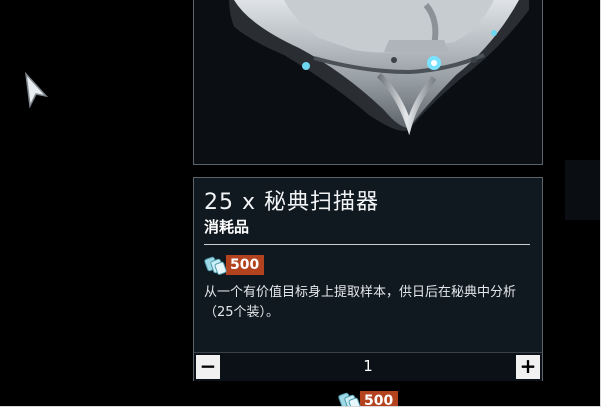 Image resolution: width=613 pixels, height=413 pixels. What do you see at coordinates (227, 227) in the screenshot?
I see `item-category: 消耗品` at bounding box center [227, 227].